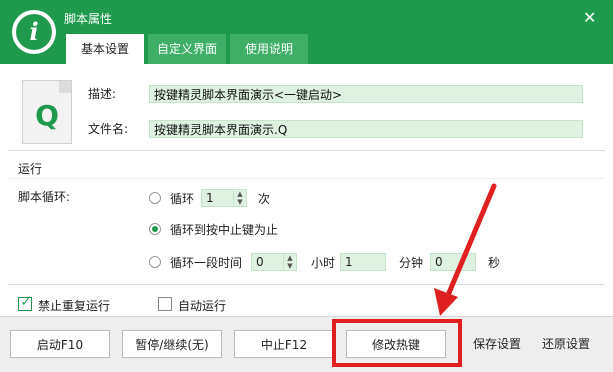  Describe the element at coordinates (470, 243) in the screenshot. I see `arrow-shaft` at that location.